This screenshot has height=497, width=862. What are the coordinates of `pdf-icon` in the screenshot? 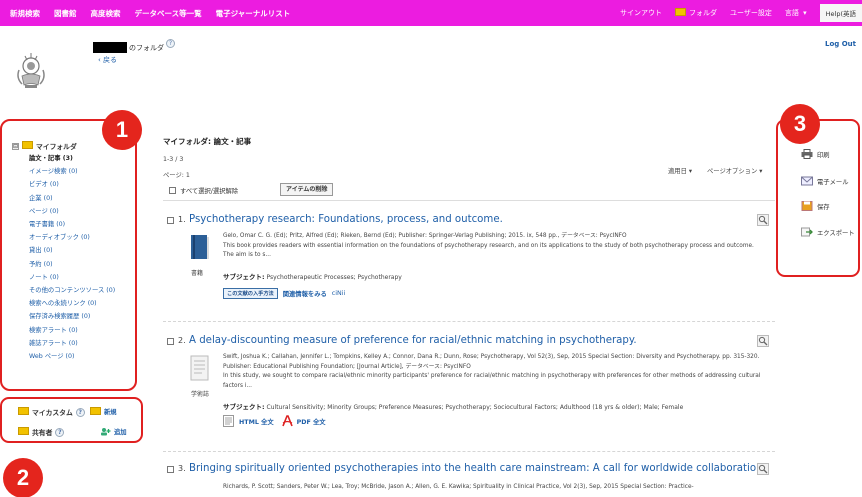 It's located at (287, 421).